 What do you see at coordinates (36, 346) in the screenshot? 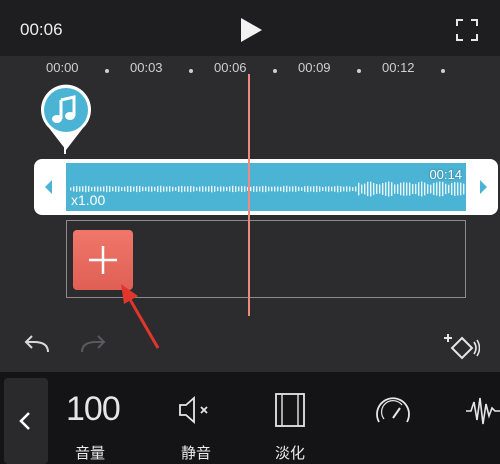
I see `undo-icon` at bounding box center [36, 346].